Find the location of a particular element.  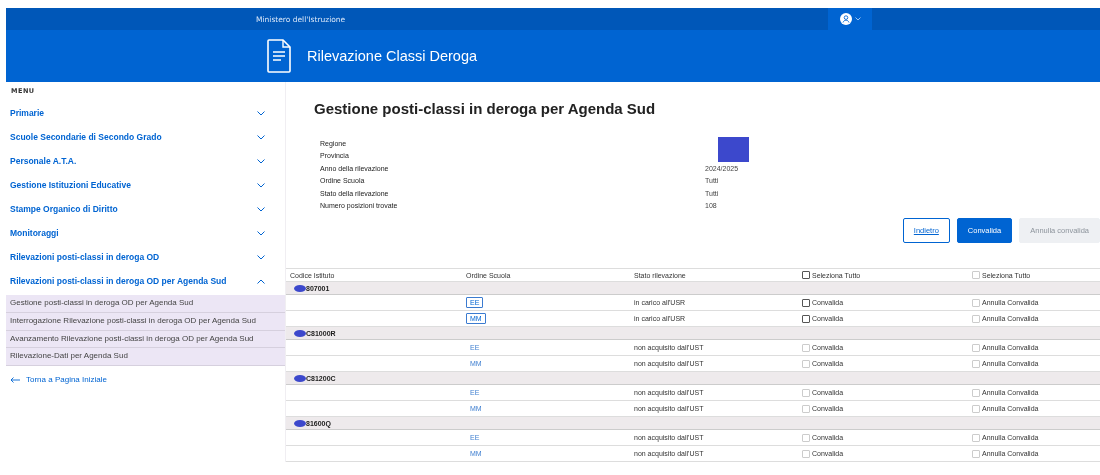

sidebar-item: Monitoraggi is located at coordinates (145, 233).